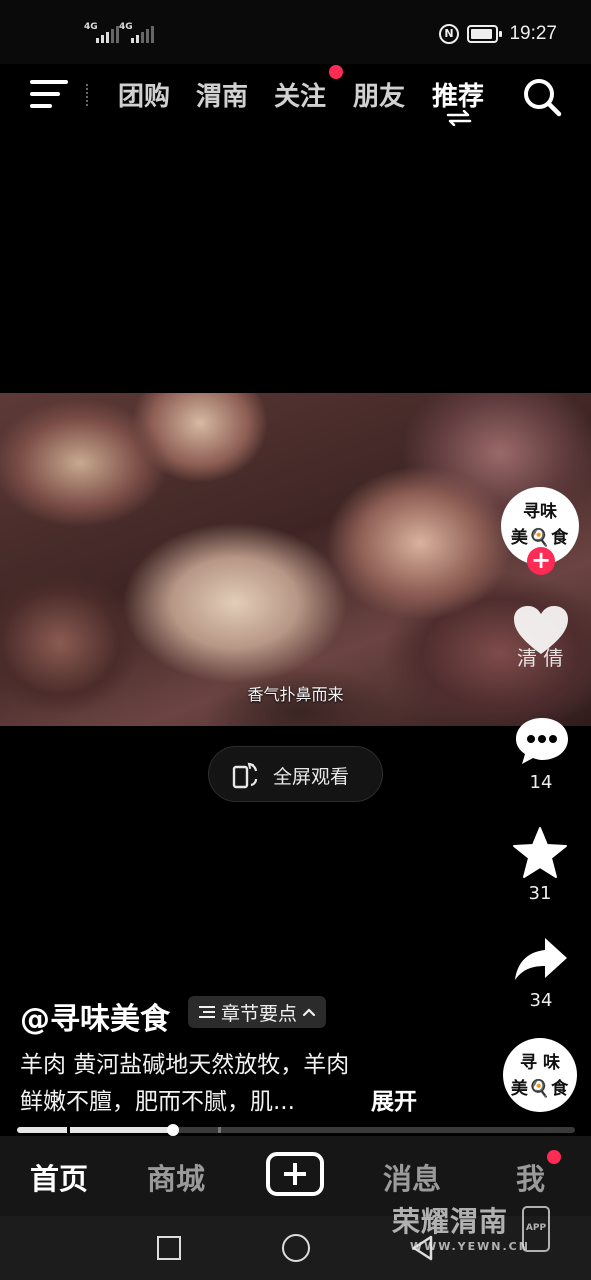  Describe the element at coordinates (245, 775) in the screenshot. I see `rotate-screen-icon` at that location.